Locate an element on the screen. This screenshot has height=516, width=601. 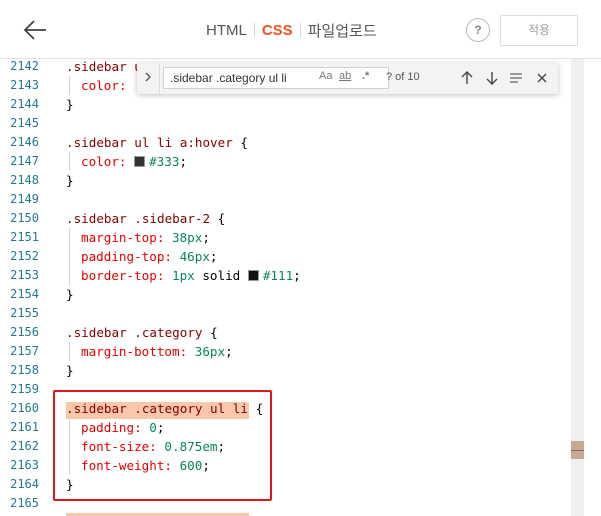
css-selector: .sidebar .sidebar-2 is located at coordinates (138, 218).